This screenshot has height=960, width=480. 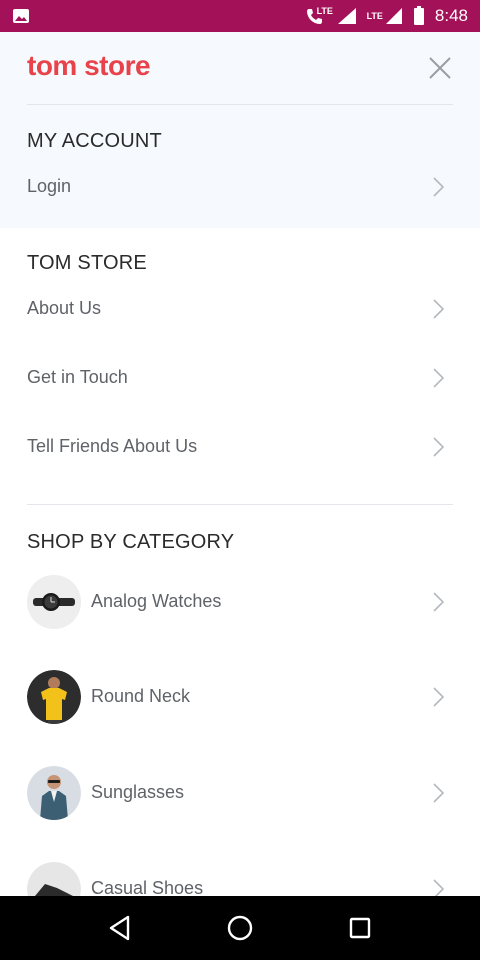 What do you see at coordinates (240, 309) in the screenshot?
I see `menu-item-about-us: About Us` at bounding box center [240, 309].